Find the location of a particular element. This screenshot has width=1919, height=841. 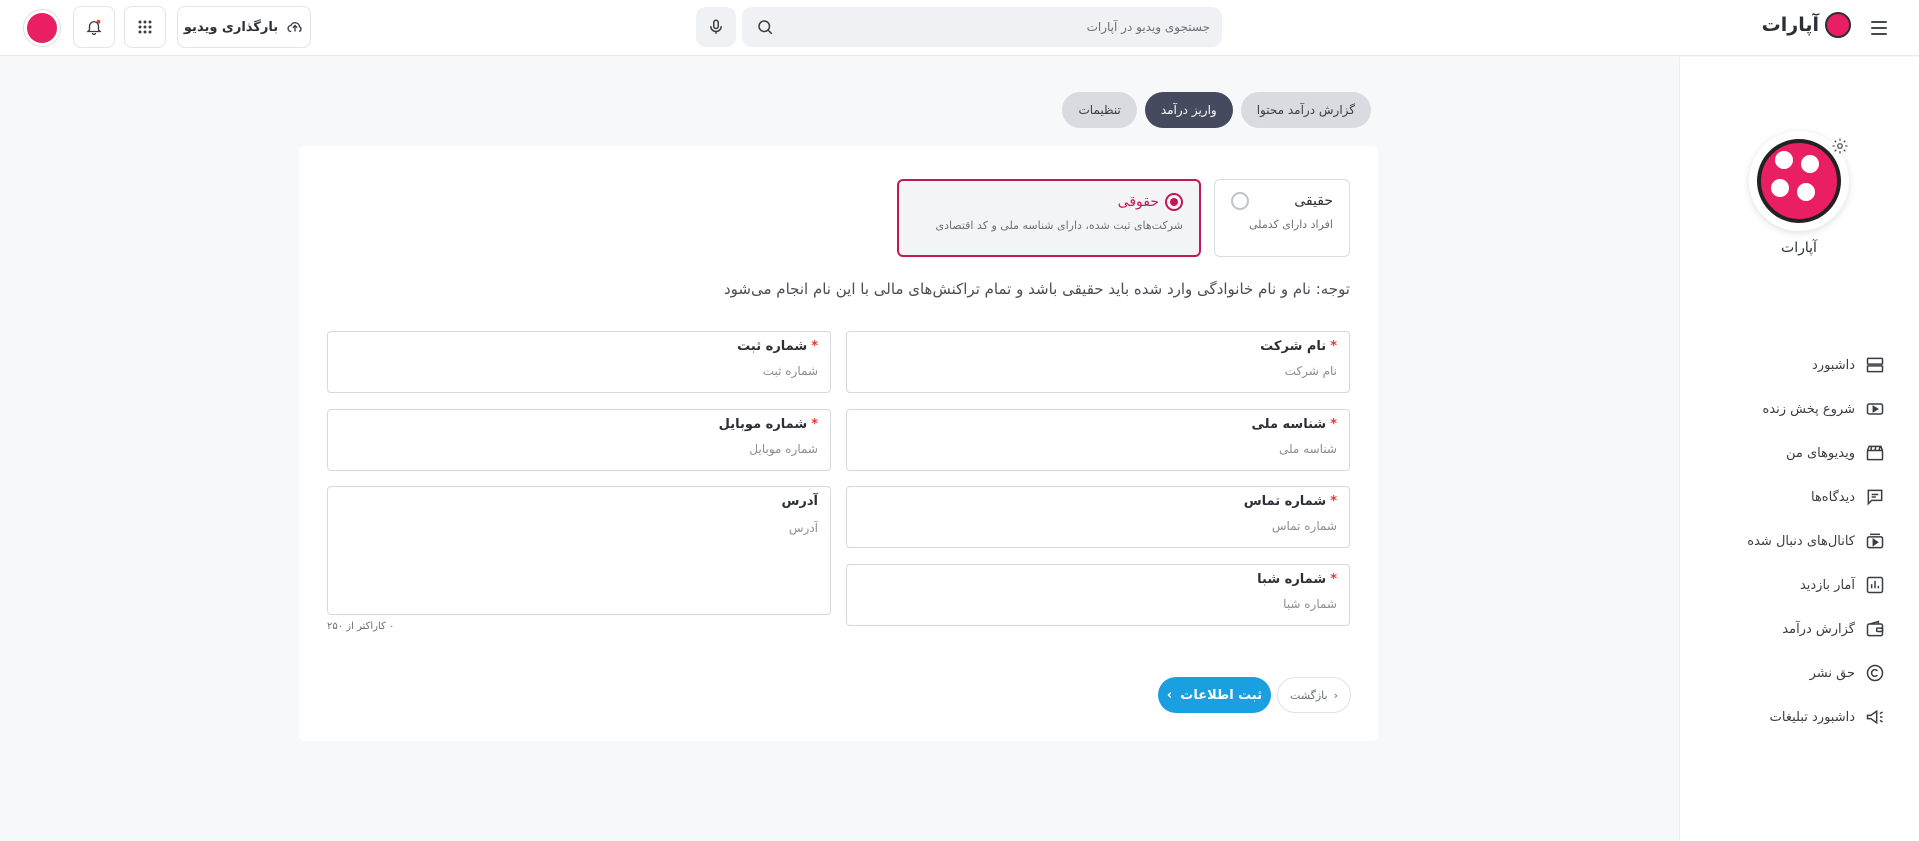

sheba-label: شماره شبا is located at coordinates (1292, 579).